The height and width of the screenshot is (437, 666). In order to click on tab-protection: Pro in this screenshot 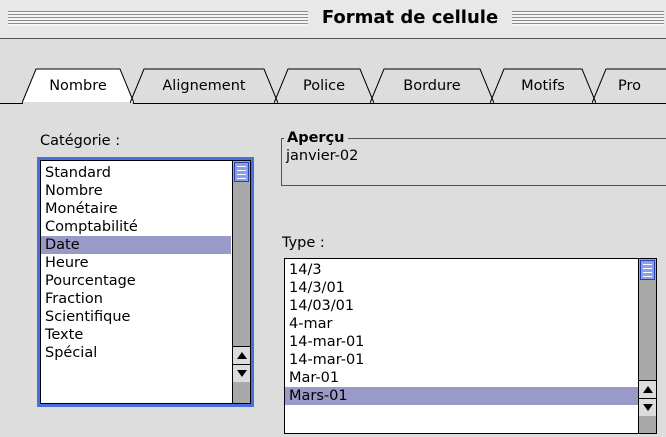, I will do `click(629, 86)`.